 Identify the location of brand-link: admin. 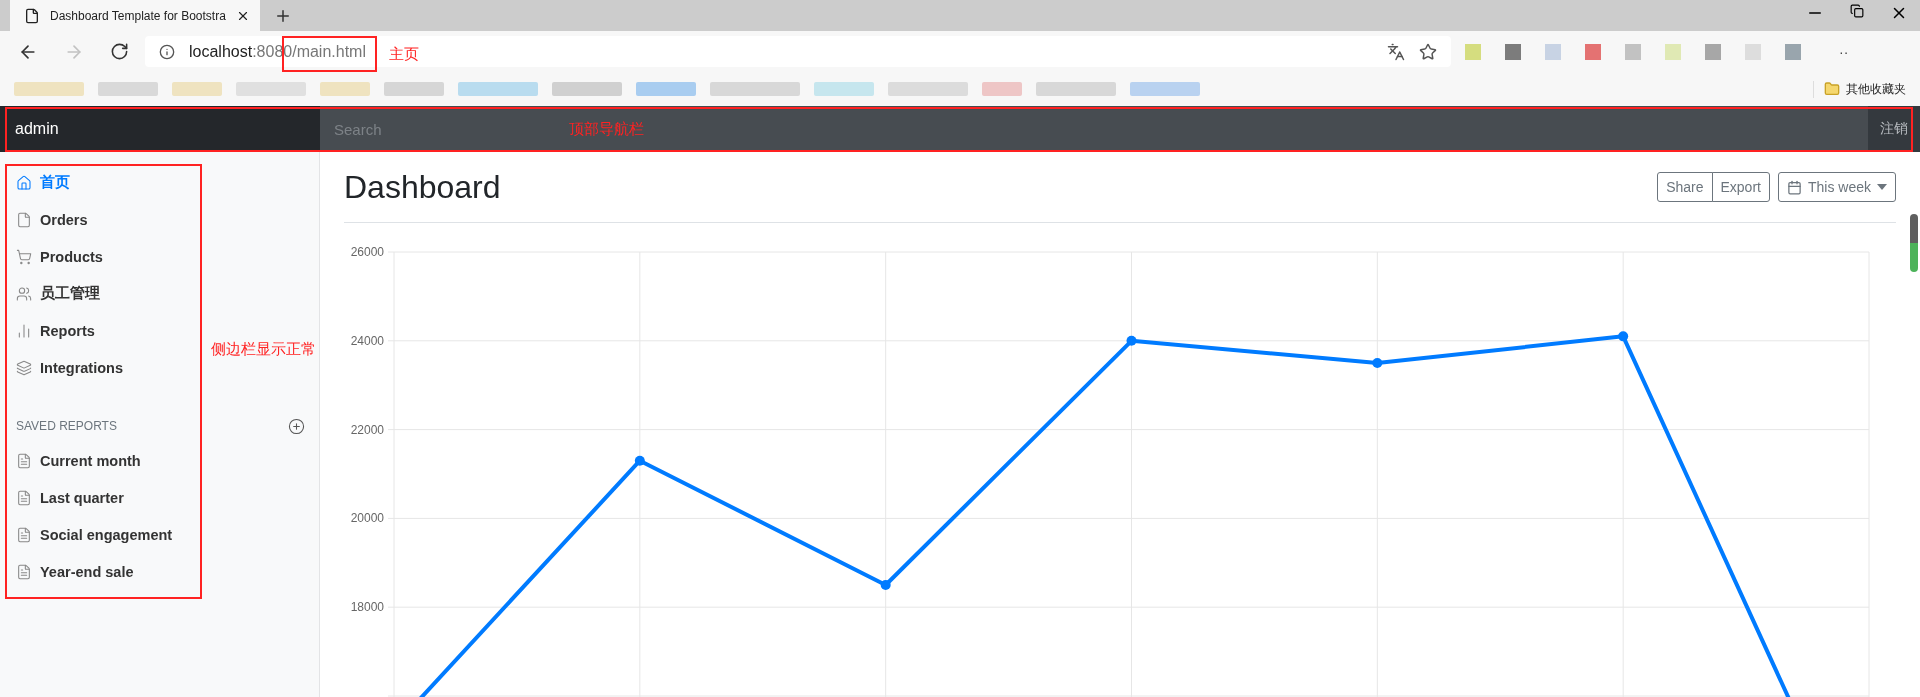
(160, 129).